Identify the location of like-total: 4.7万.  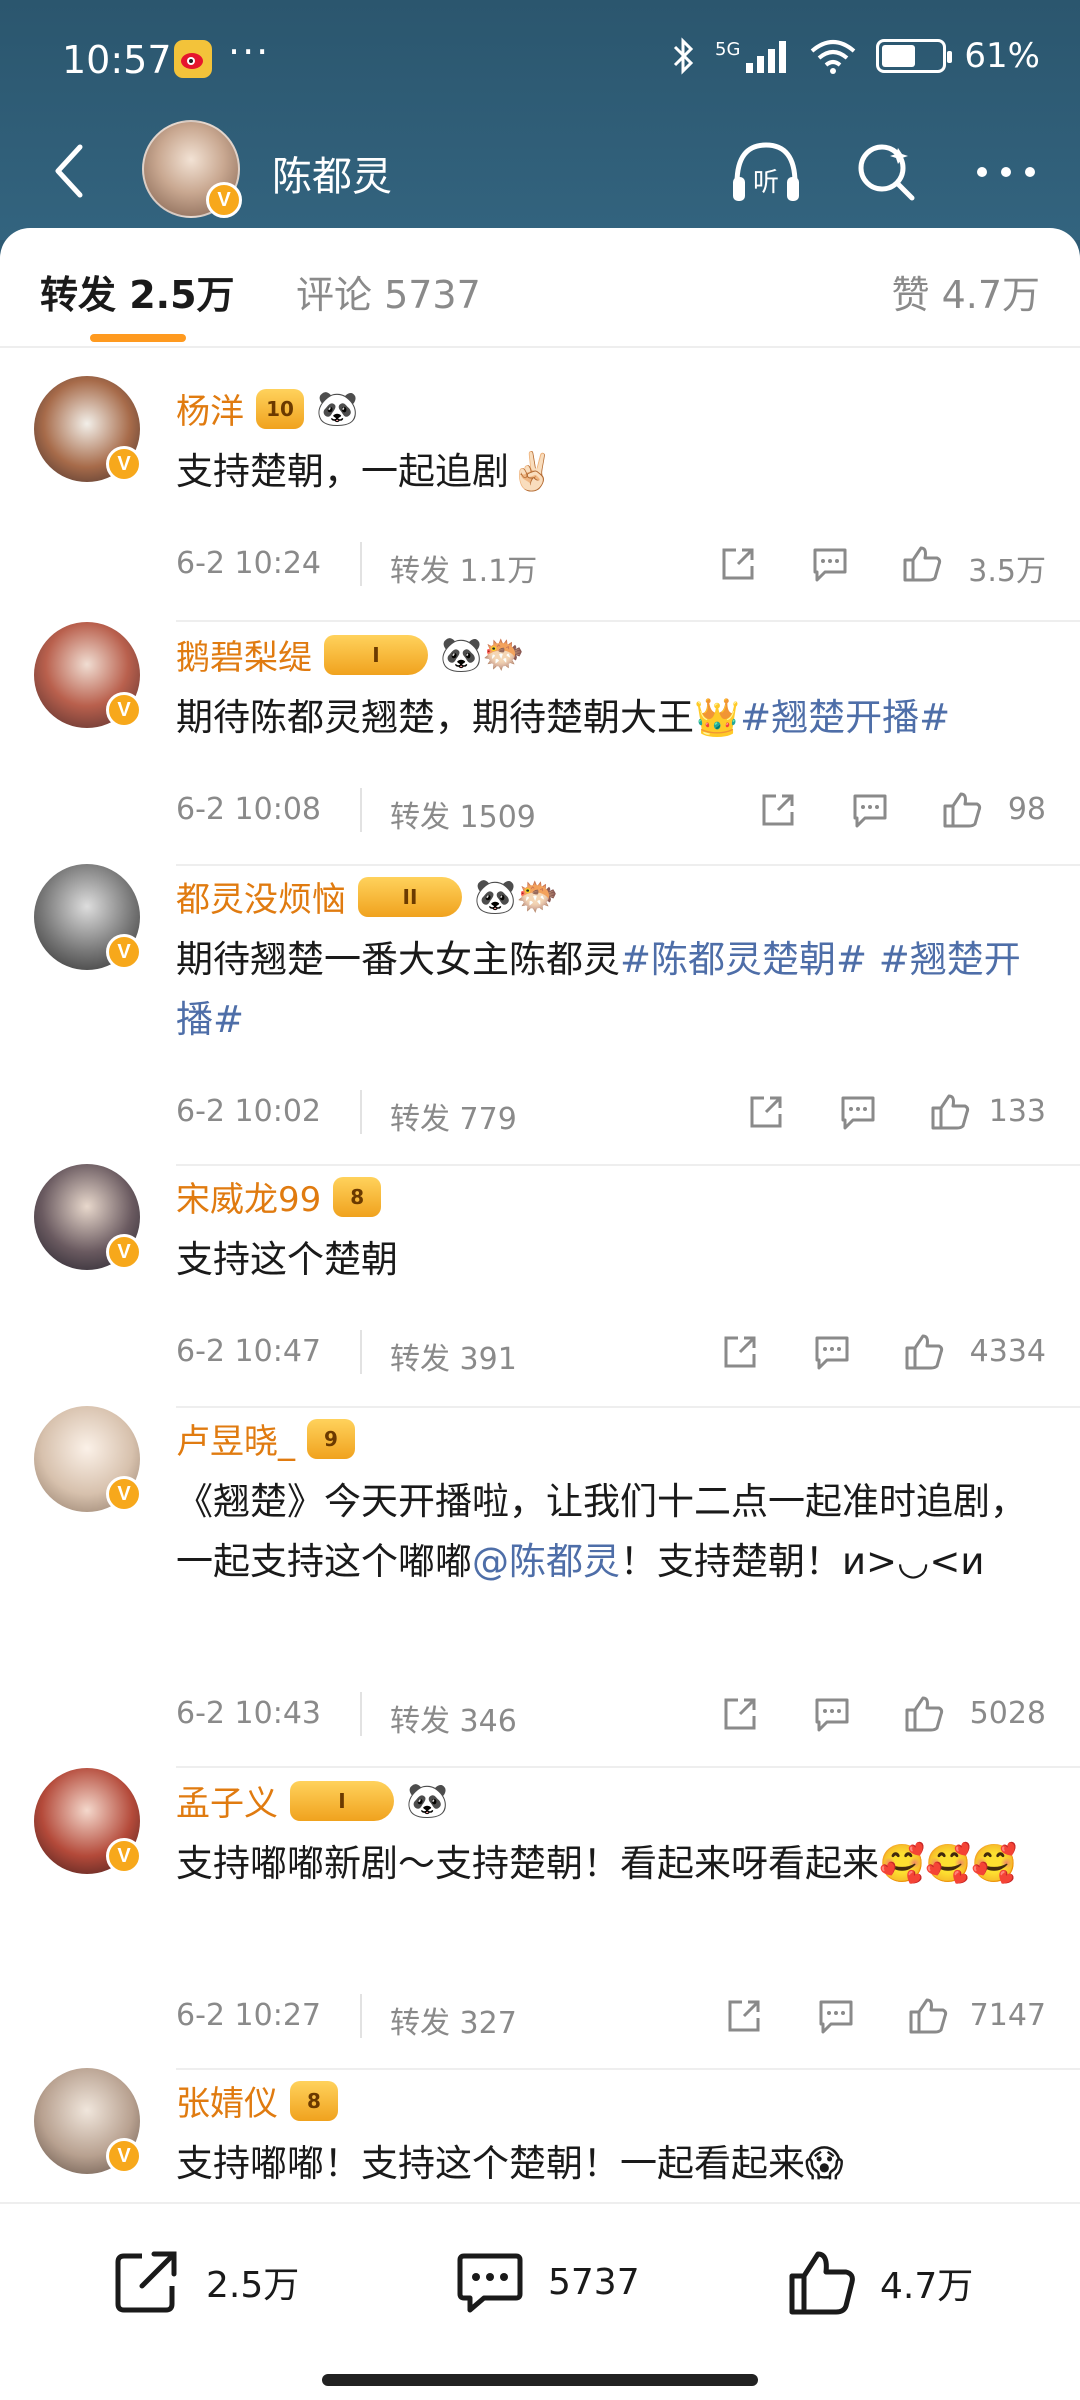
(927, 2286).